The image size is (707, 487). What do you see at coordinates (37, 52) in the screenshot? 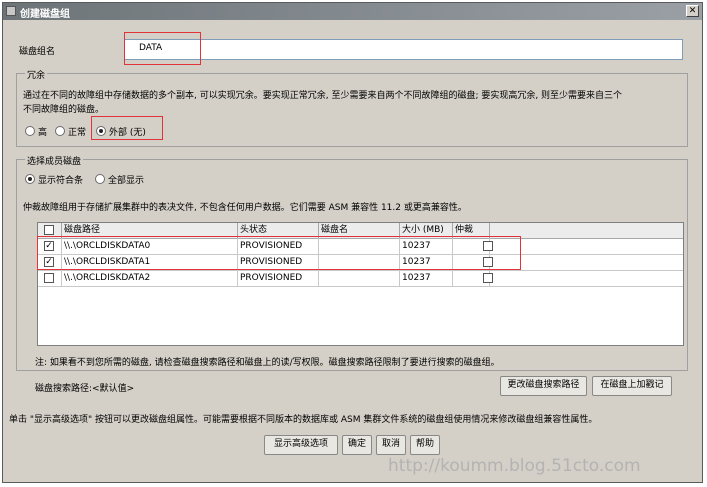
I see `disk-group-name-label: 磁盘组名` at bounding box center [37, 52].